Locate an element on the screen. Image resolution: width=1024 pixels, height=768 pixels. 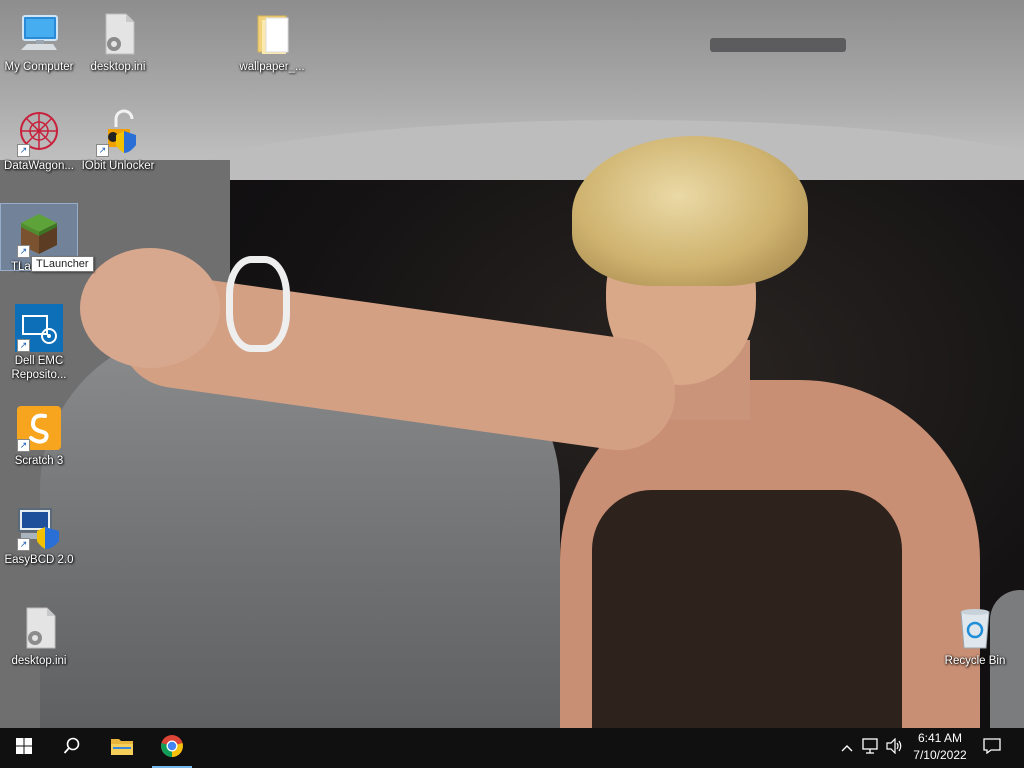
desktop-icon-my-computer: My Computer is located at coordinates (39, 39).